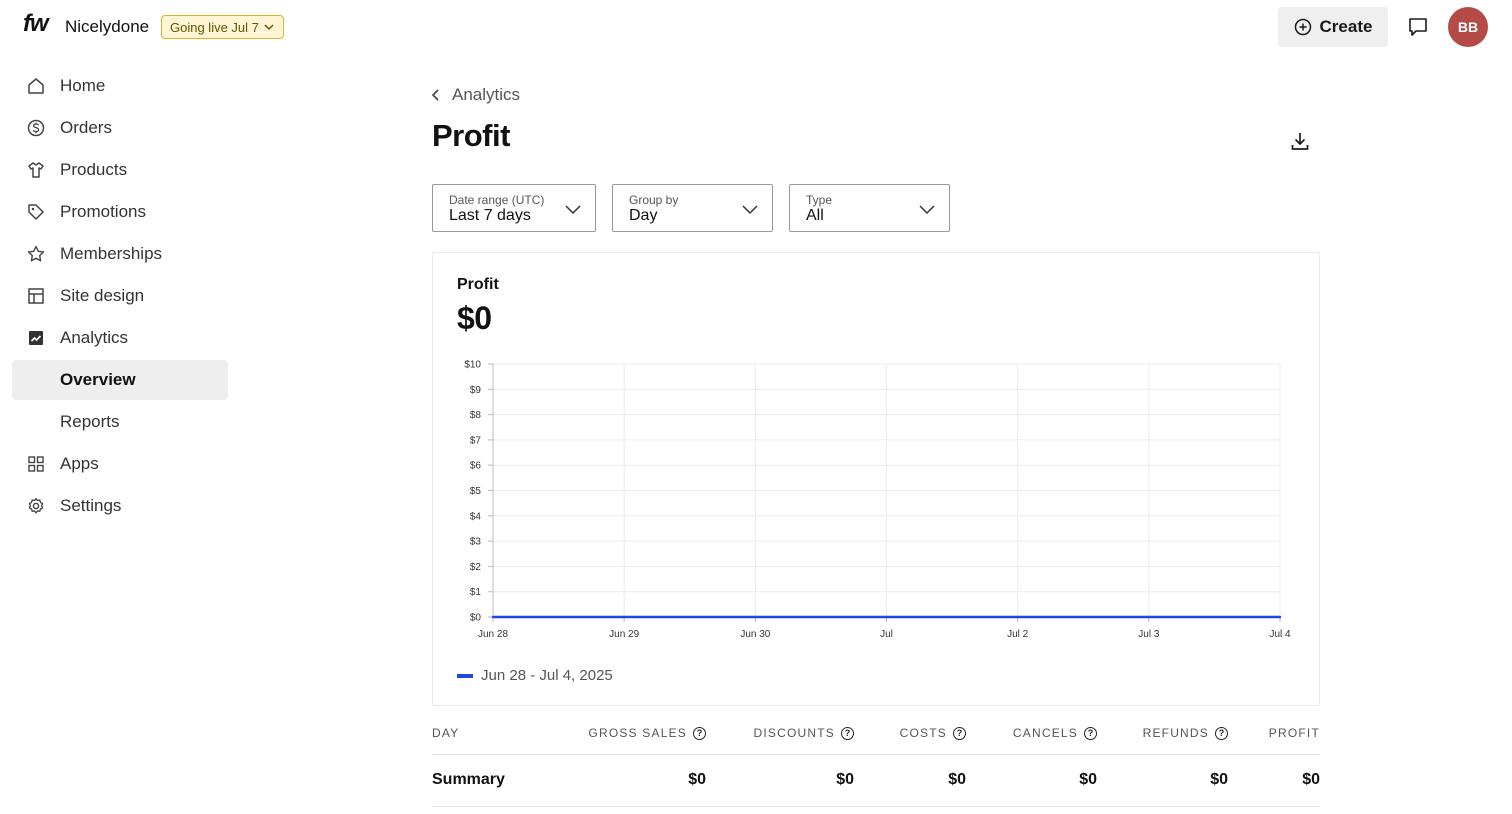 Image resolution: width=1512 pixels, height=814 pixels. I want to click on summary-label: Summary, so click(468, 779).